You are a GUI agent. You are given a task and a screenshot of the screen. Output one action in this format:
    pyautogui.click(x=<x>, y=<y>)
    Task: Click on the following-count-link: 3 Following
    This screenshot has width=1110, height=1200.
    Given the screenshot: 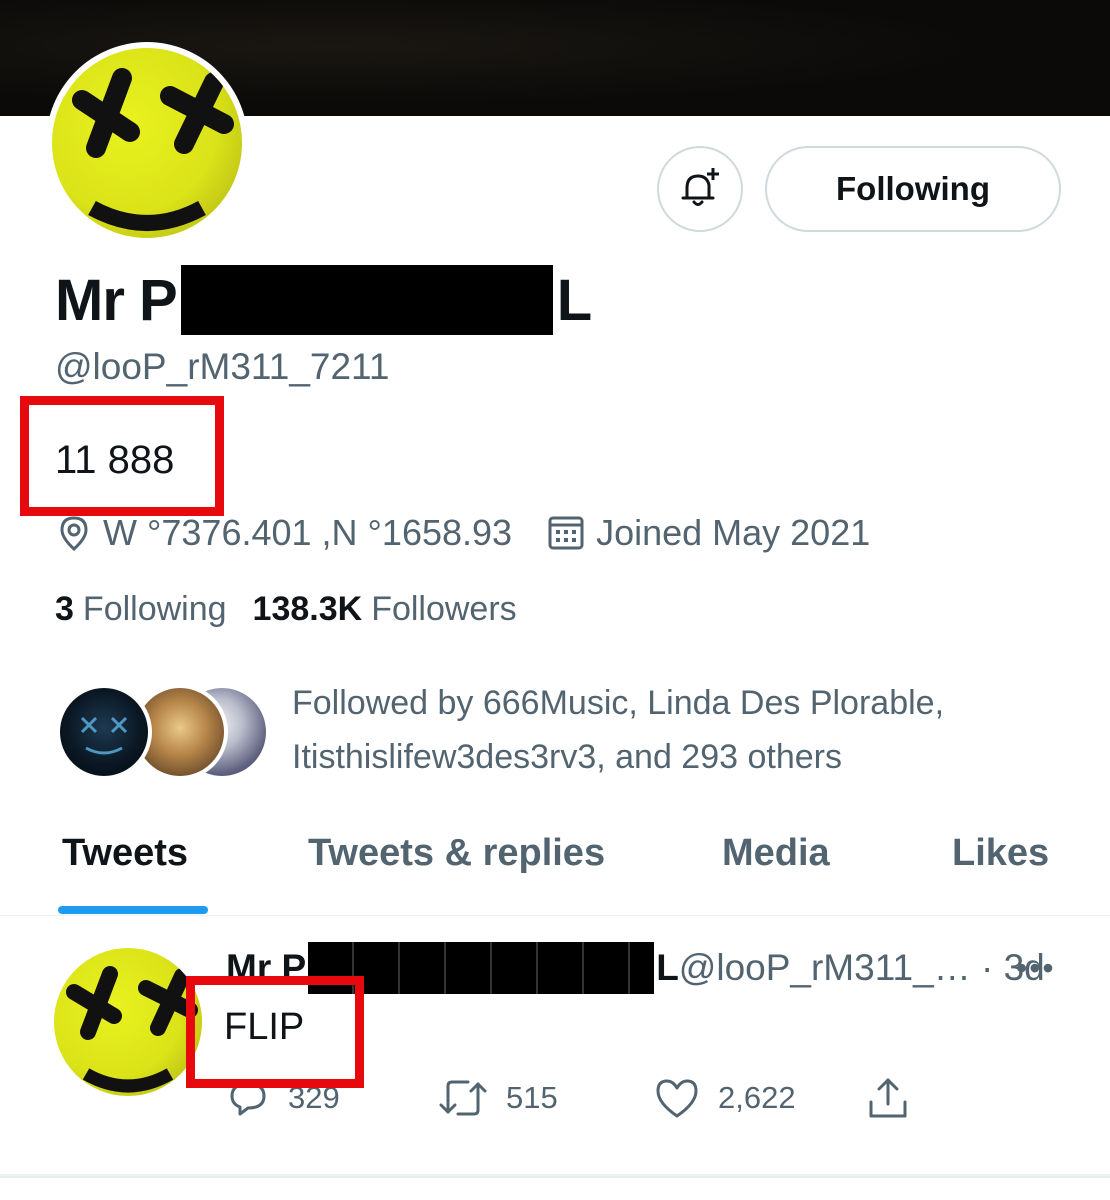 What is the action you would take?
    pyautogui.click(x=141, y=609)
    